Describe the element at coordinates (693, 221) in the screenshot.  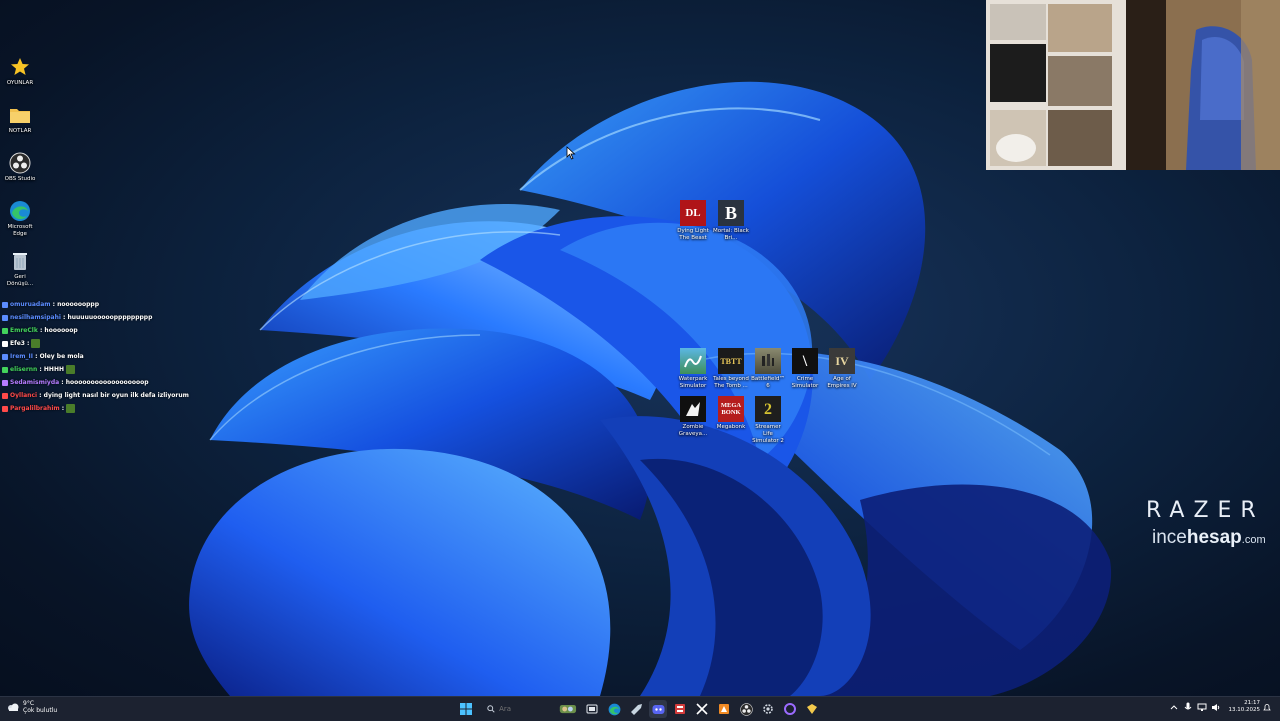
I see `game-icon-dying-light: DL Dying Light The Beast` at that location.